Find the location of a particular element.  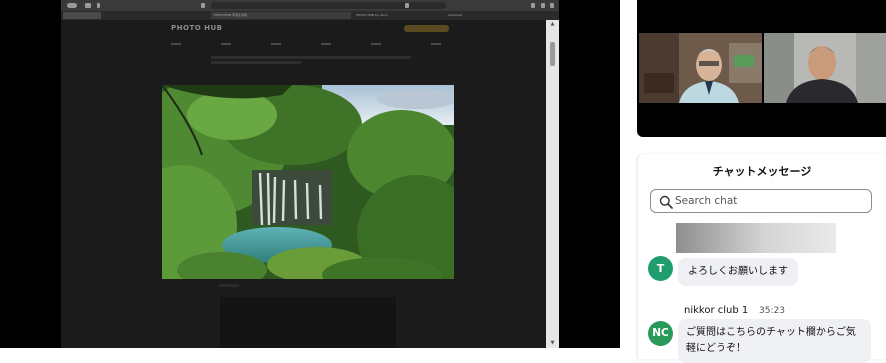

chat-message-bubble: ご質問はこちらのチャット欄からご気 軽にどうぞ！ is located at coordinates (774, 341).